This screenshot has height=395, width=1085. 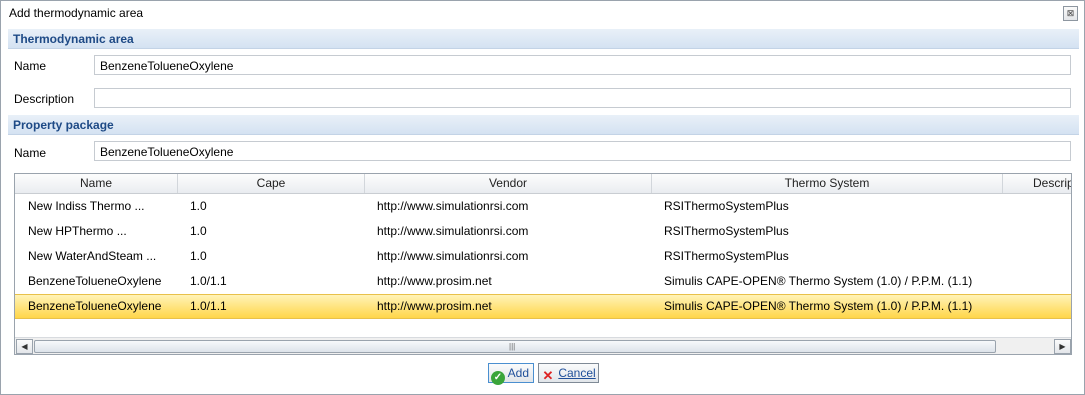 What do you see at coordinates (582, 151) in the screenshot?
I see `package-name-input: BenzeneTolueneOxylene` at bounding box center [582, 151].